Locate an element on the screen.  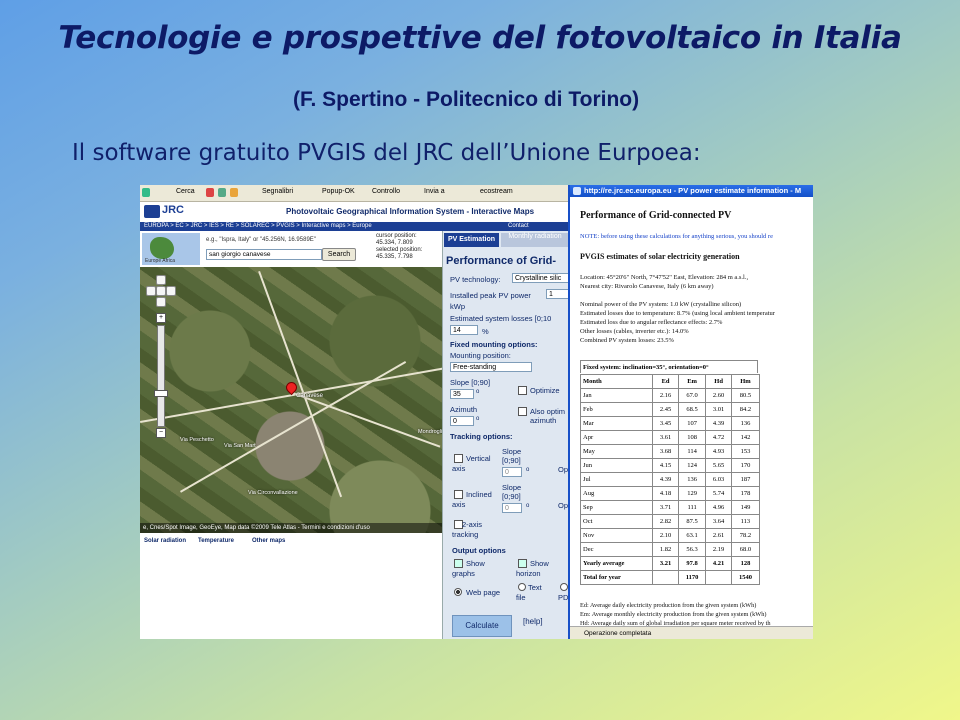
tab-pv-estimation: PV Estimation is located at coordinates (471, 240).